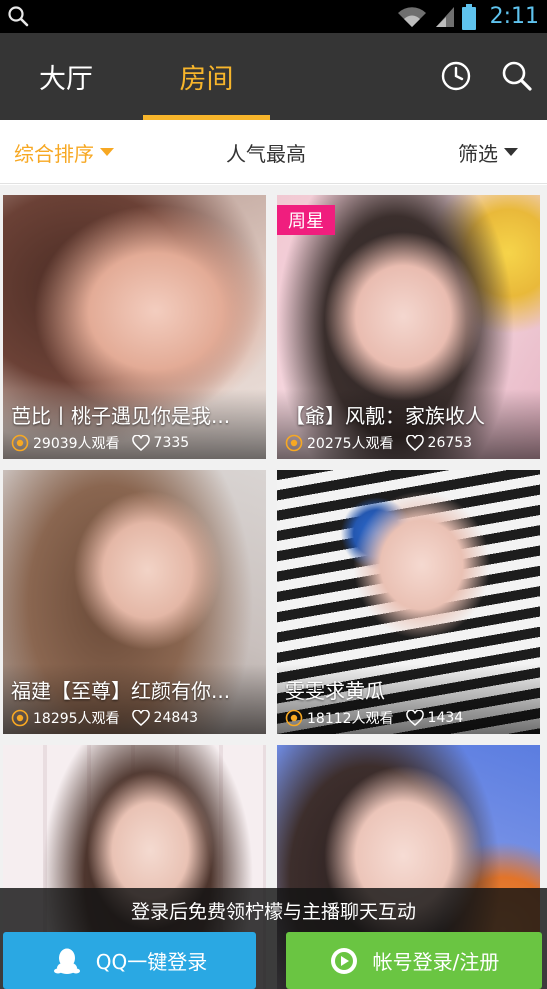 The height and width of the screenshot is (989, 547). What do you see at coordinates (134, 602) in the screenshot?
I see `room-card: 福建【至尊】红颜有你... 18295人观看 24843` at bounding box center [134, 602].